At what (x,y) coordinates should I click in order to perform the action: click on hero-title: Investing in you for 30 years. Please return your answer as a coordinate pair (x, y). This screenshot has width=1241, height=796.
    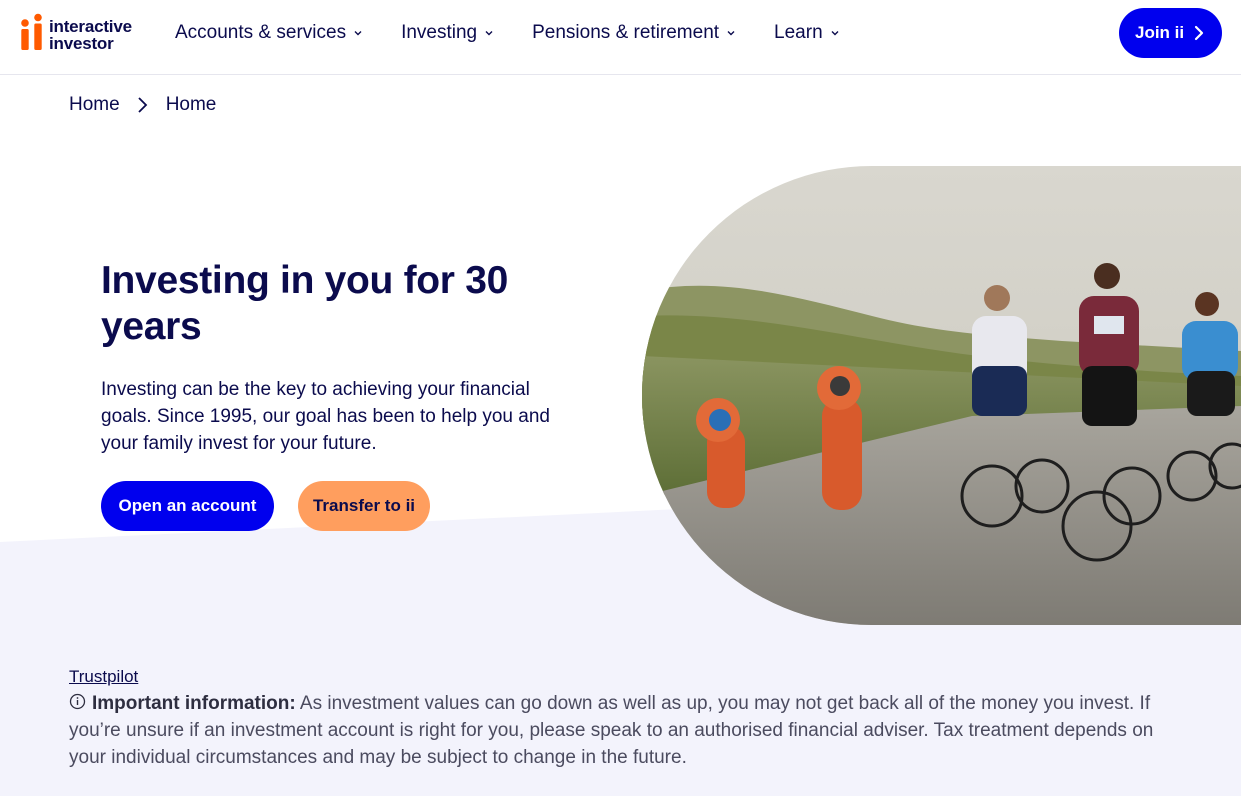
    Looking at the image, I should click on (304, 303).